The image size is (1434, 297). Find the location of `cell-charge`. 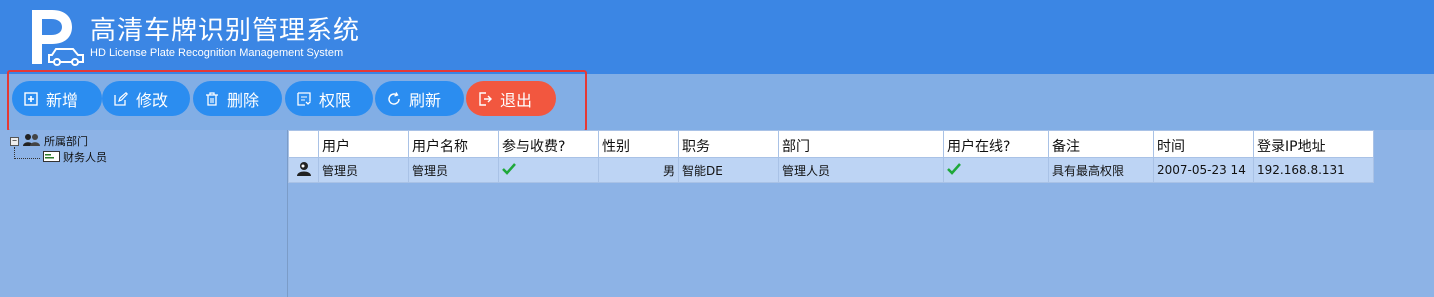

cell-charge is located at coordinates (548, 170).